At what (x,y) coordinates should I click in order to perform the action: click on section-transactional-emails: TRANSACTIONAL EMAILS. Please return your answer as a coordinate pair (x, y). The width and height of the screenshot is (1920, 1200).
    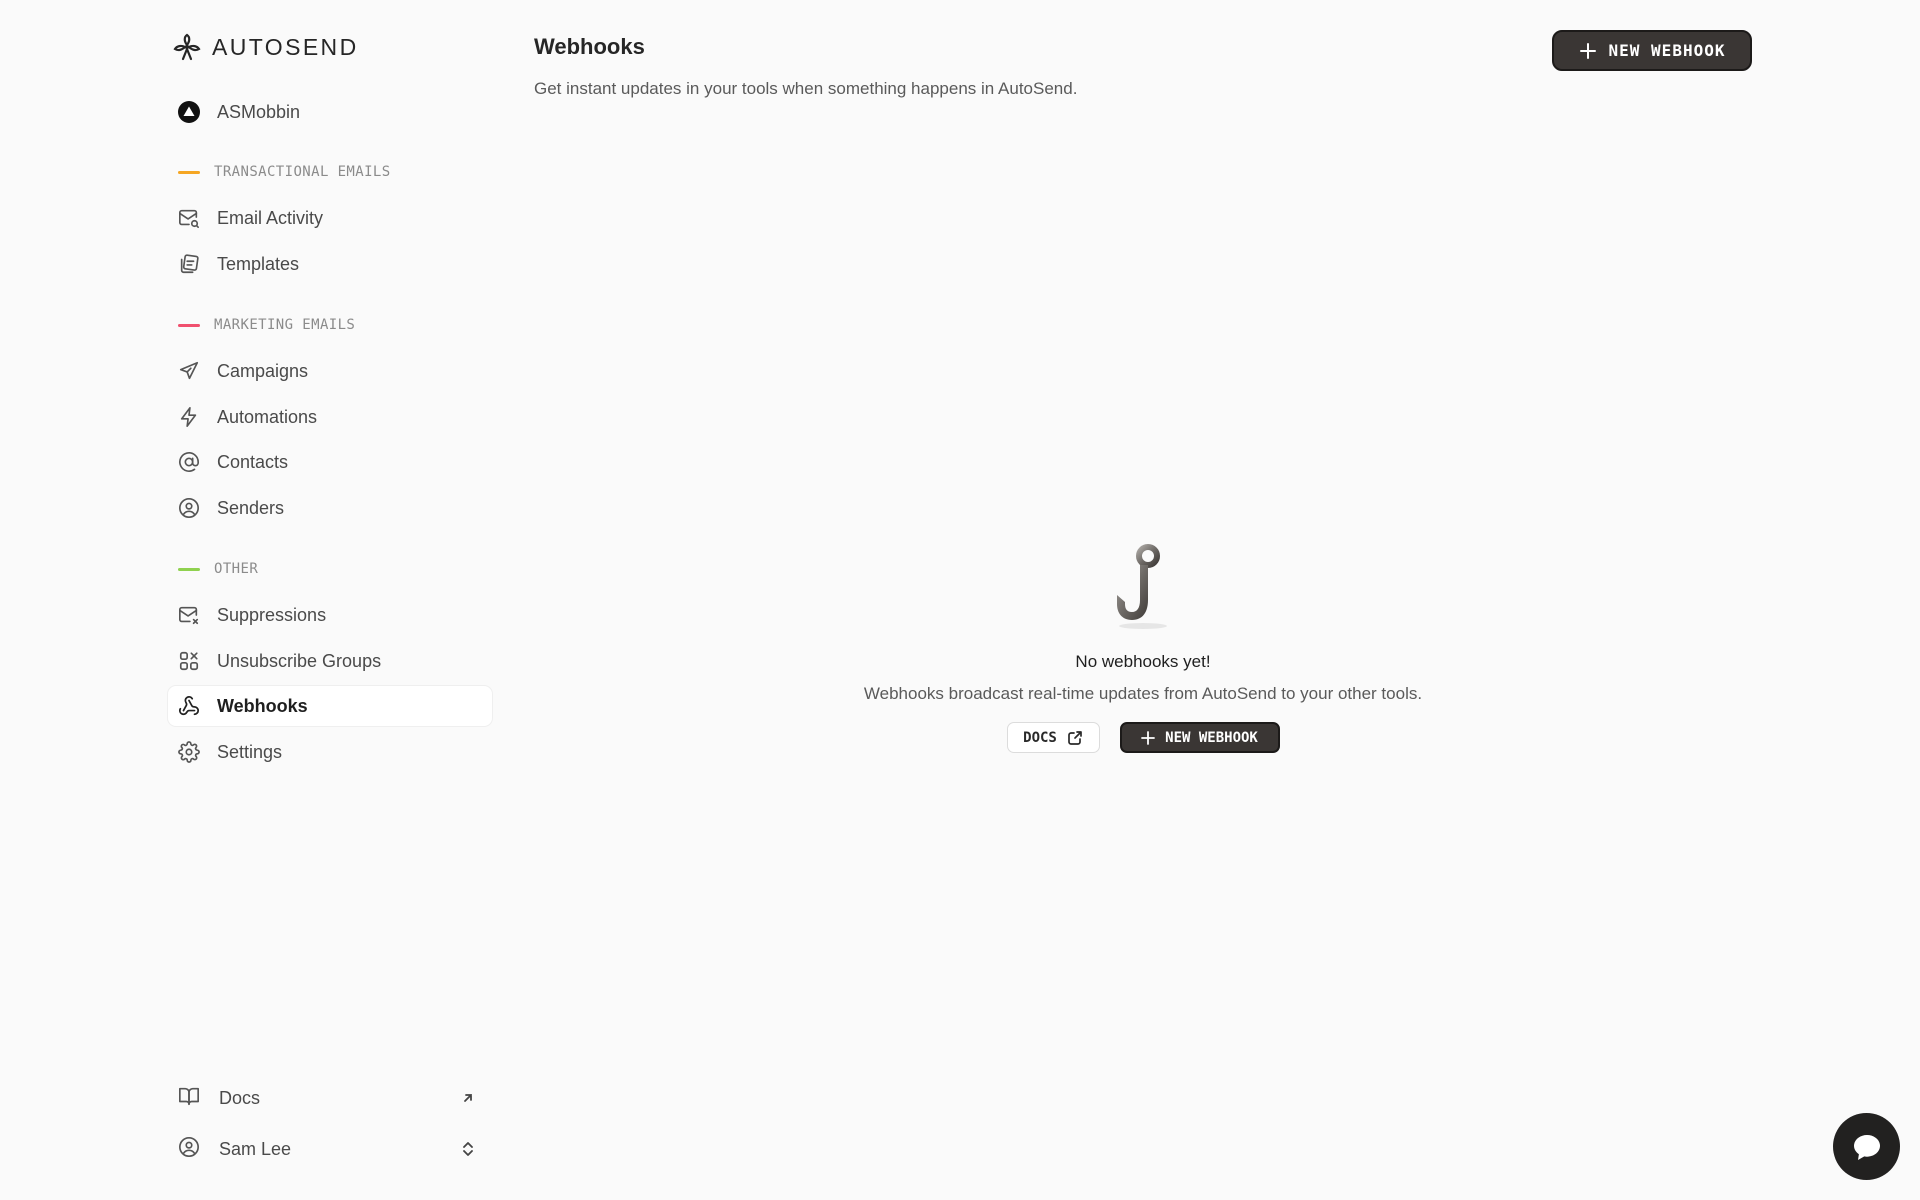
    Looking at the image, I should click on (284, 172).